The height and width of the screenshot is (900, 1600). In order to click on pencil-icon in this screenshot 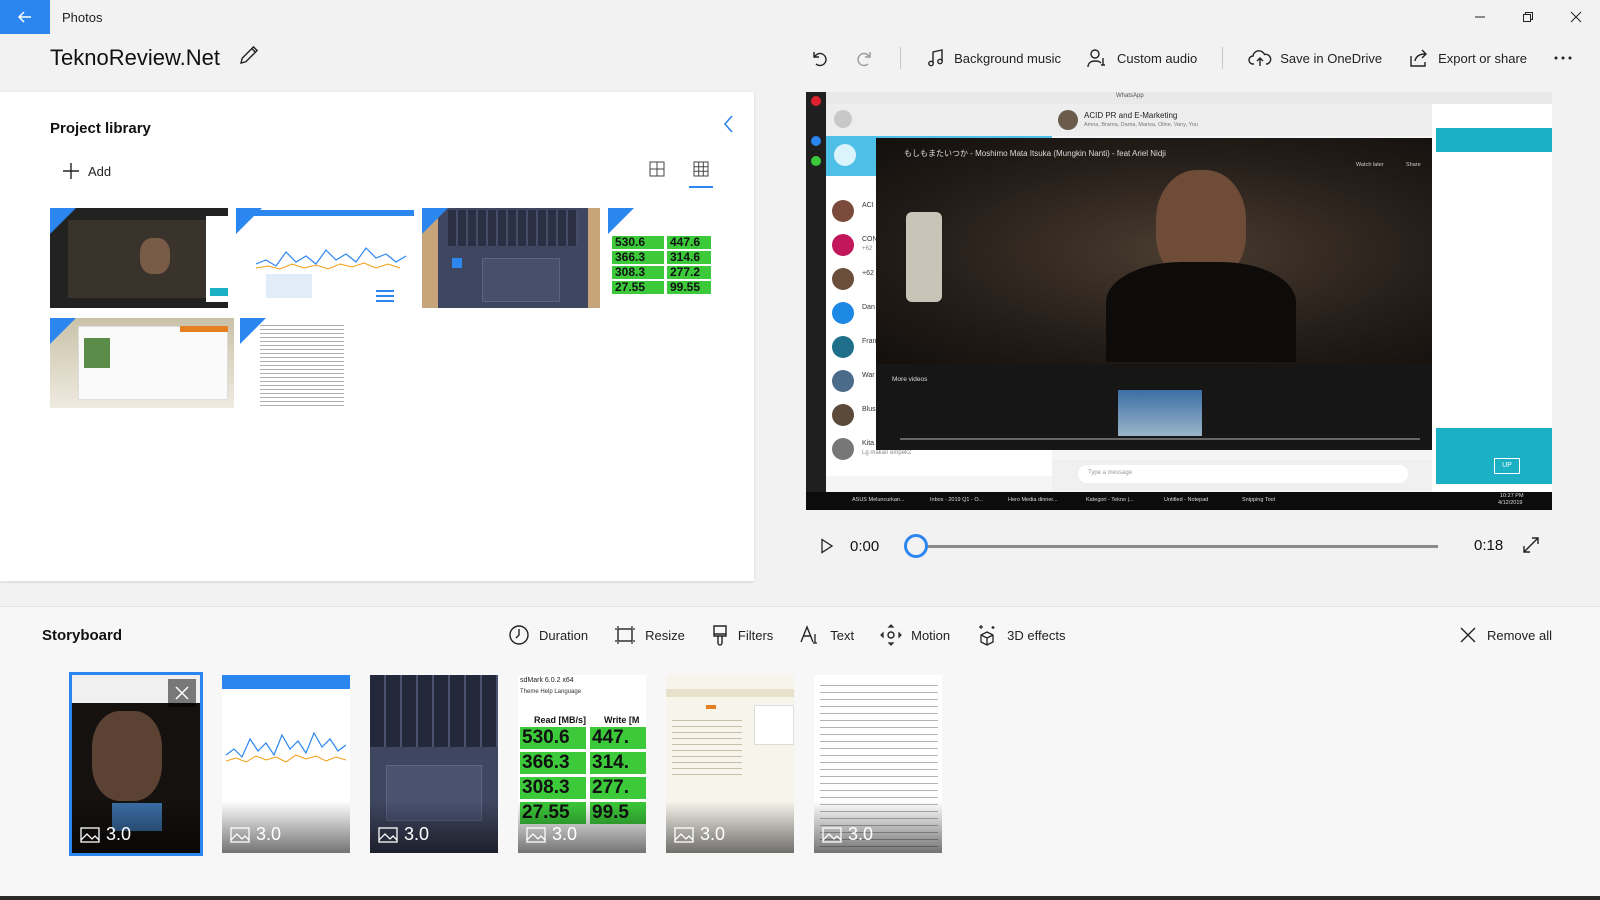, I will do `click(249, 54)`.